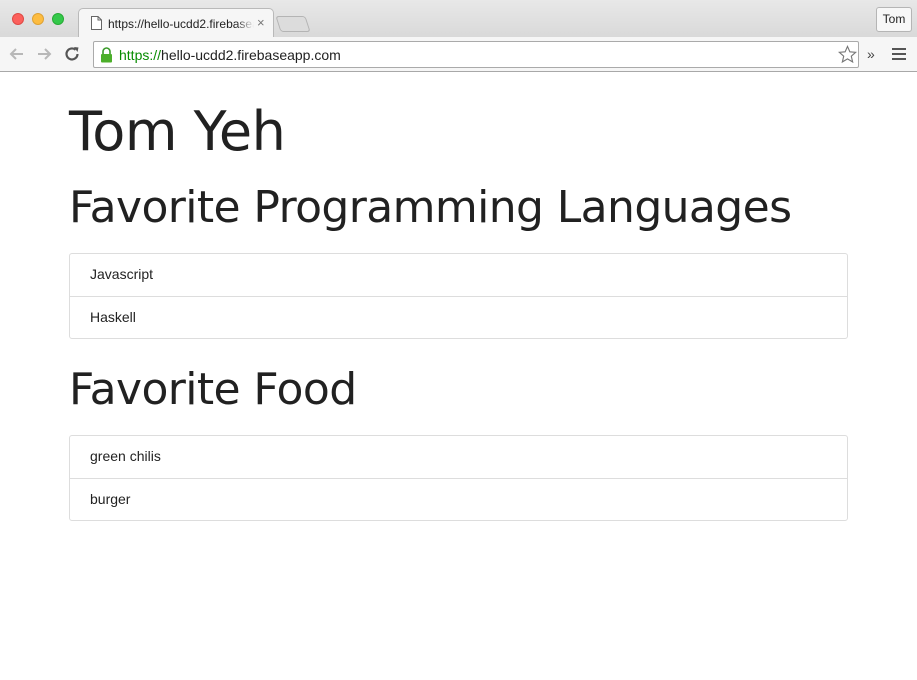  Describe the element at coordinates (476, 54) in the screenshot. I see `address-bar: https://hello-ucdd2.firebaseapp.com` at that location.